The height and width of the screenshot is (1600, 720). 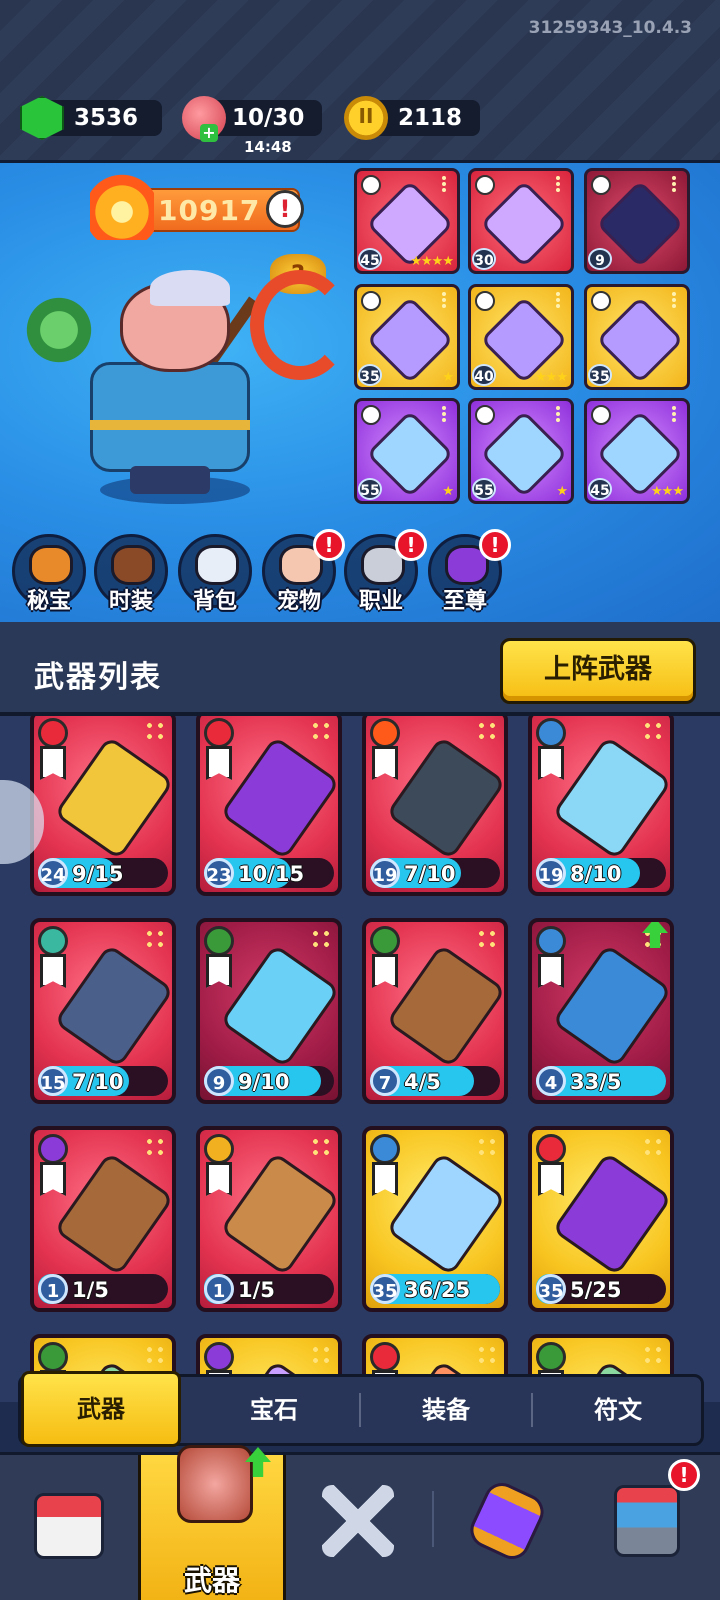 I want to click on tab-gems: 宝石, so click(x=274, y=1410).